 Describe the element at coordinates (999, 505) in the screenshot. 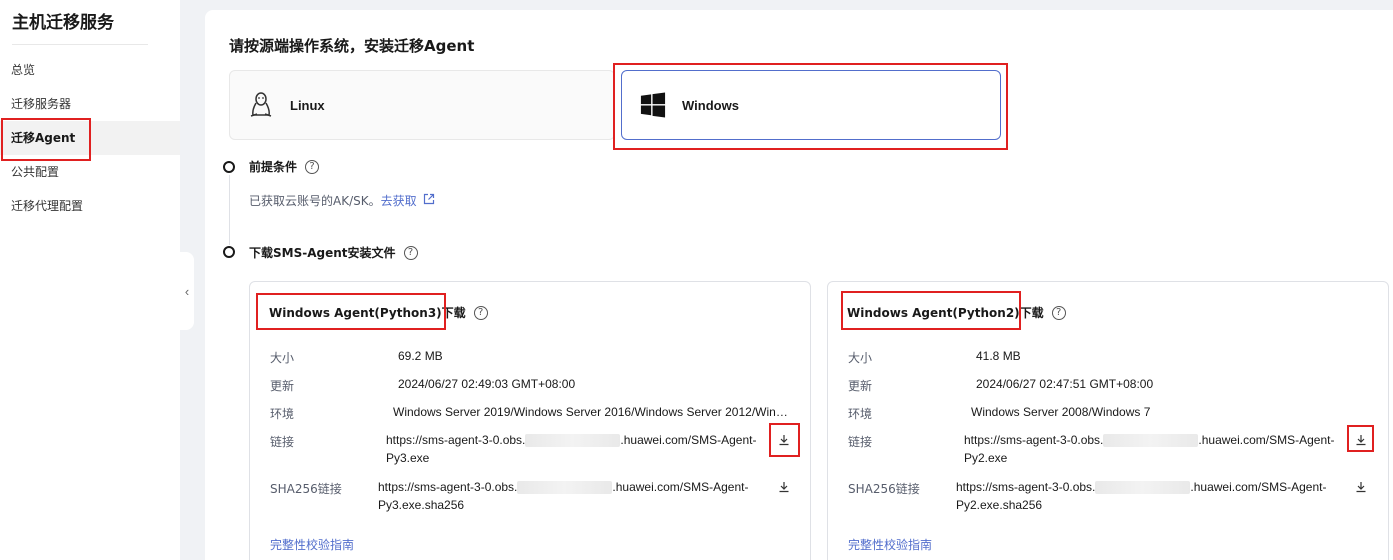

I see `sha-line2: Py2.exe.sha256` at that location.